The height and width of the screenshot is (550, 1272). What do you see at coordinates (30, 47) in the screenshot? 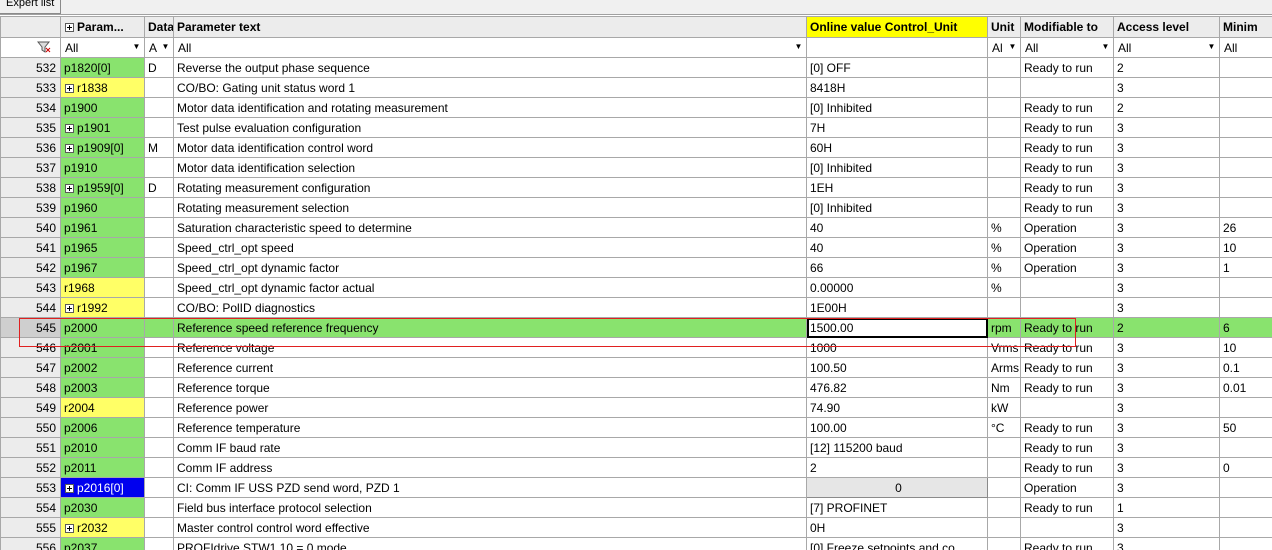
I see `filter-clear-cell` at bounding box center [30, 47].